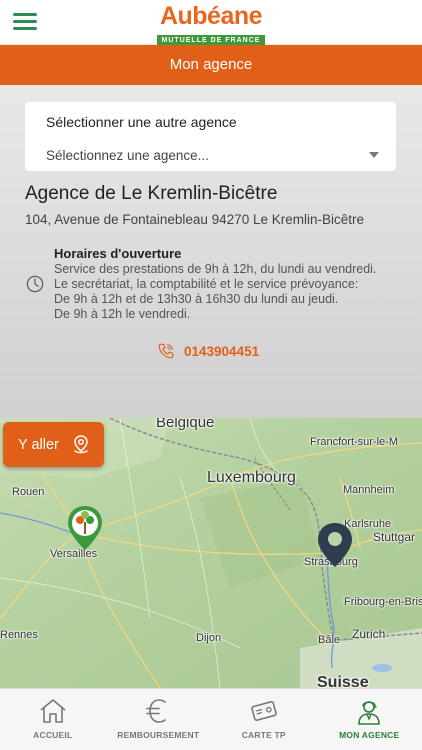 This screenshot has height=750, width=422. I want to click on agency-selector-label: Sélectionner une autre agence, so click(141, 122).